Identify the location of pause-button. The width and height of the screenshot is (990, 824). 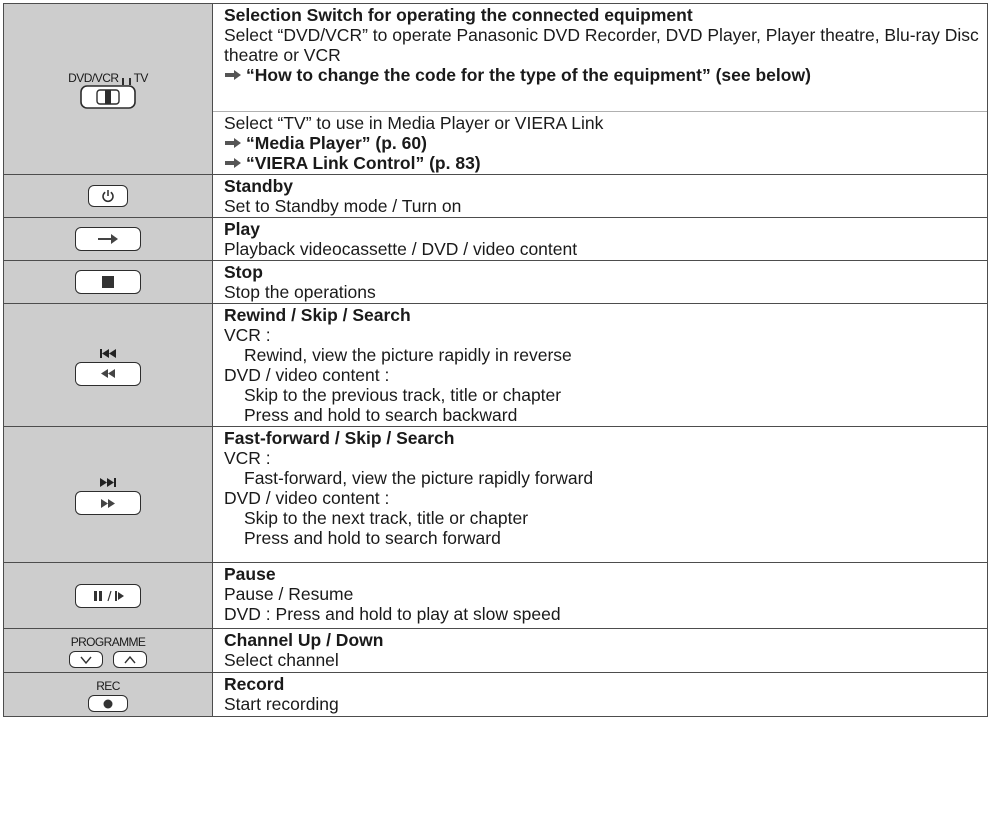
(108, 595).